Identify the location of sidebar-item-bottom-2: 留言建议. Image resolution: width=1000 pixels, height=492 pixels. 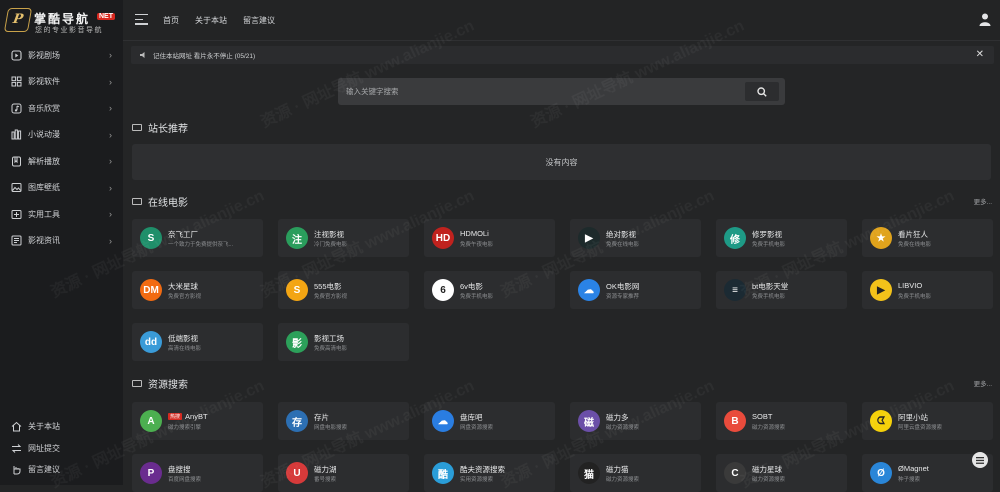
(61, 470).